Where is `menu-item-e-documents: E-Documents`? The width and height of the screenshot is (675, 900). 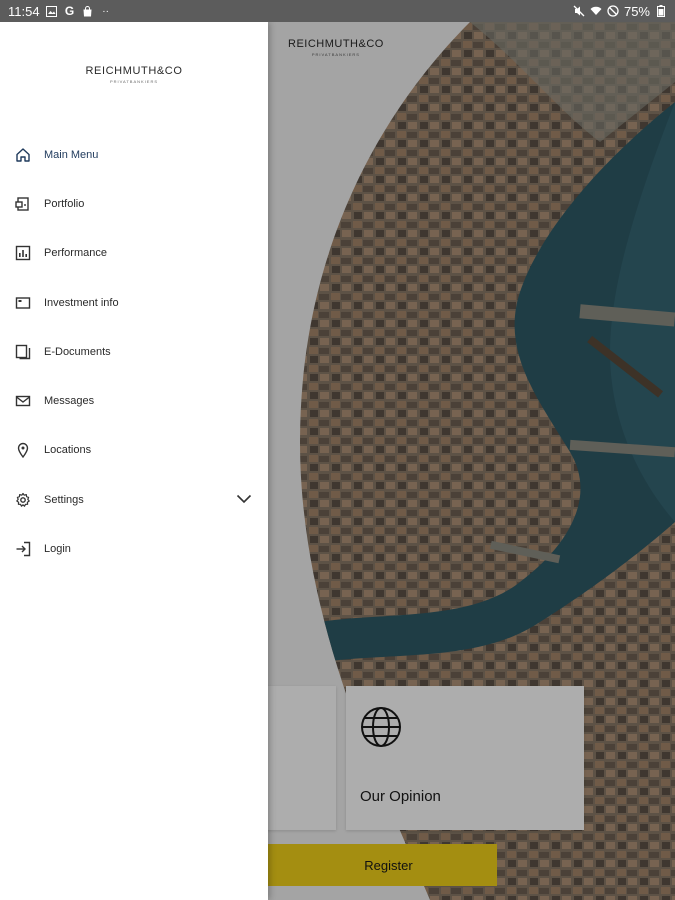
menu-item-e-documents: E-Documents is located at coordinates (134, 351).